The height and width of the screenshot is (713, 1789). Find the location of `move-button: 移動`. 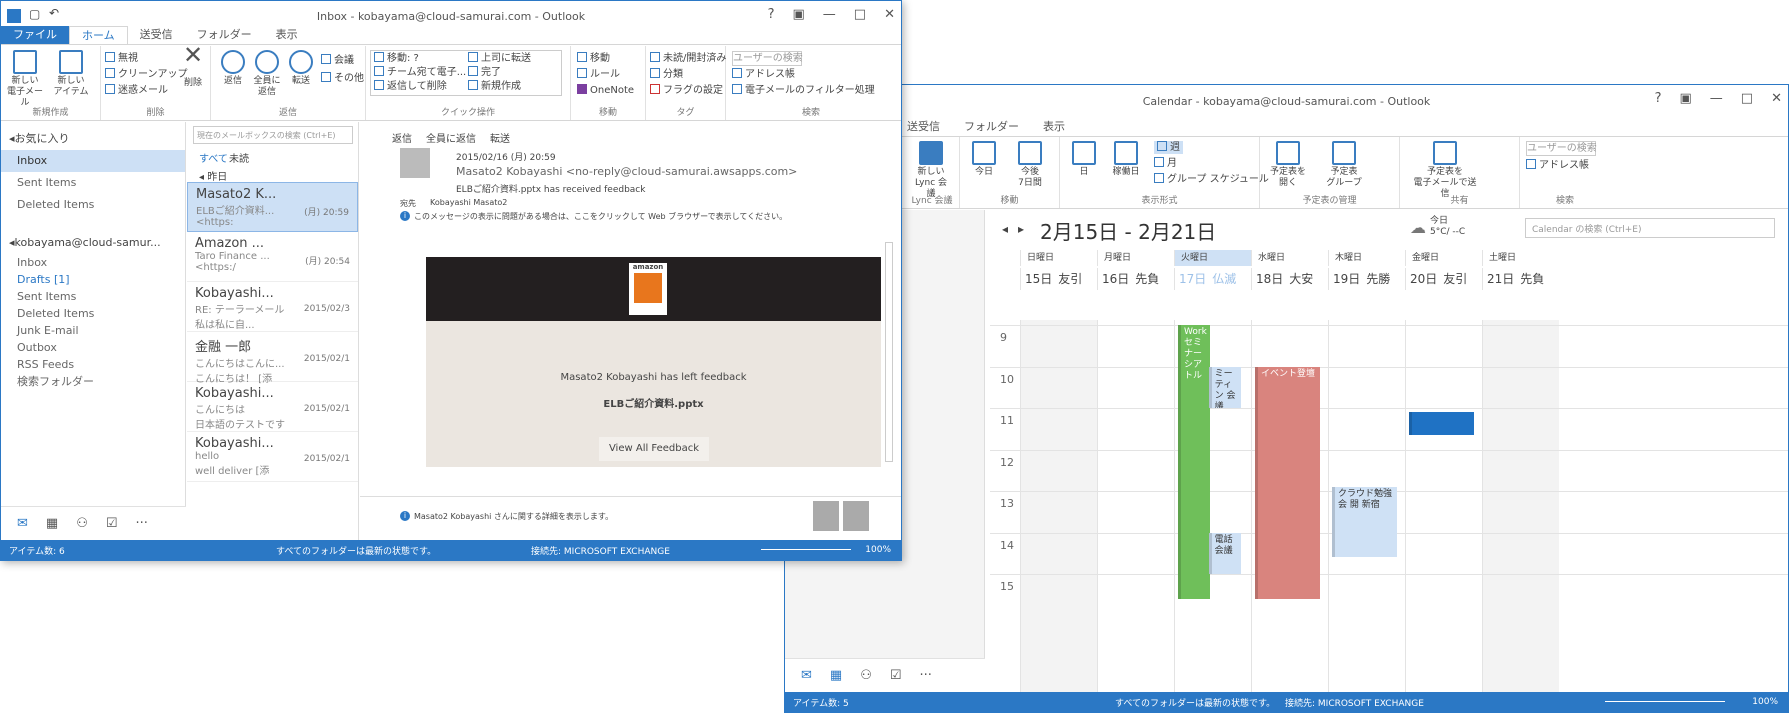

move-button: 移動 is located at coordinates (593, 58).